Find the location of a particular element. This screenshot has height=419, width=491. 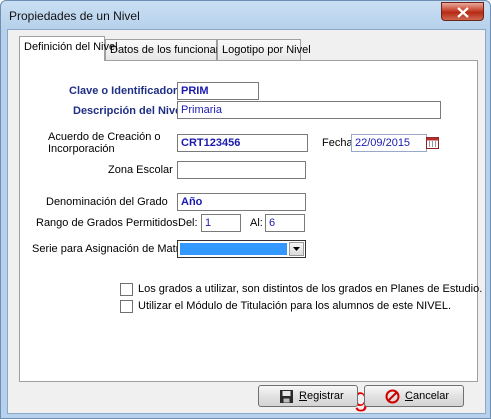

save-icon is located at coordinates (286, 398).